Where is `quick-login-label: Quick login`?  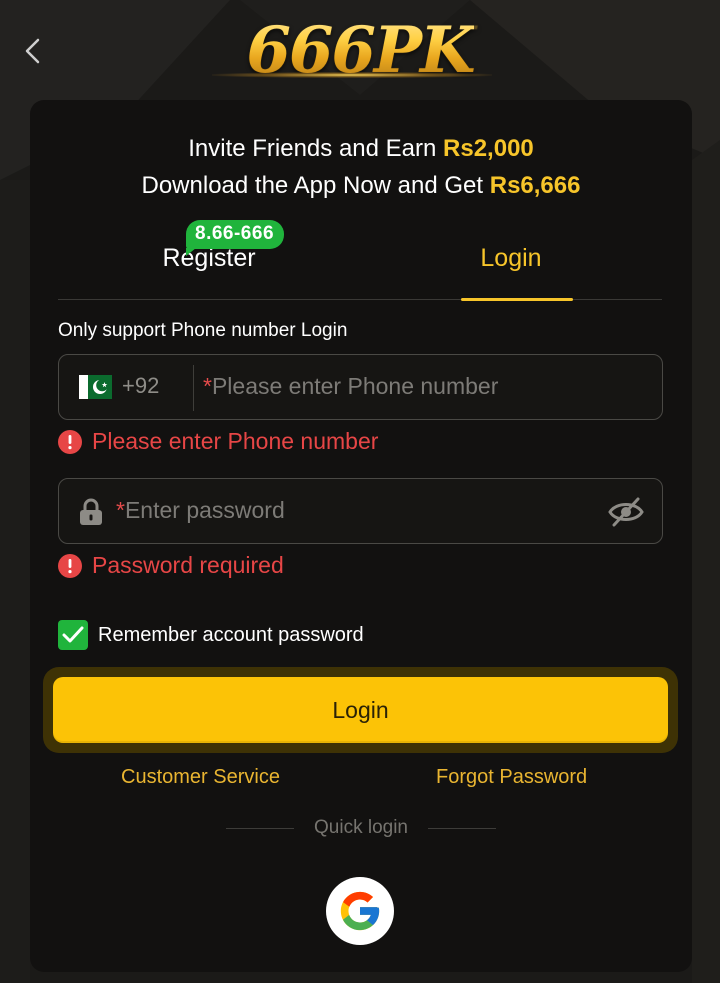 quick-login-label: Quick login is located at coordinates (361, 827).